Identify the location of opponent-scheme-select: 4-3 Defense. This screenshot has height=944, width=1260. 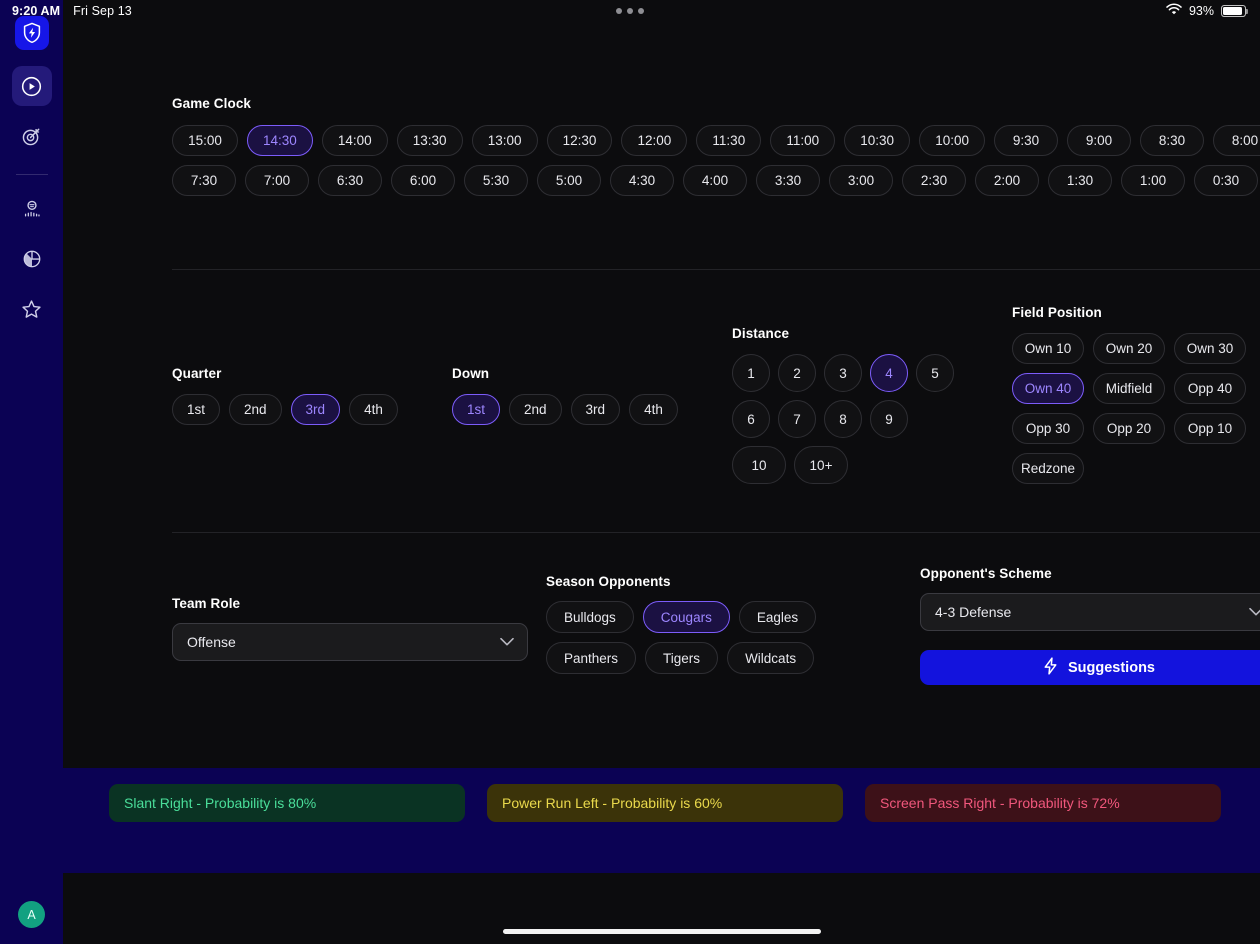
(1090, 612).